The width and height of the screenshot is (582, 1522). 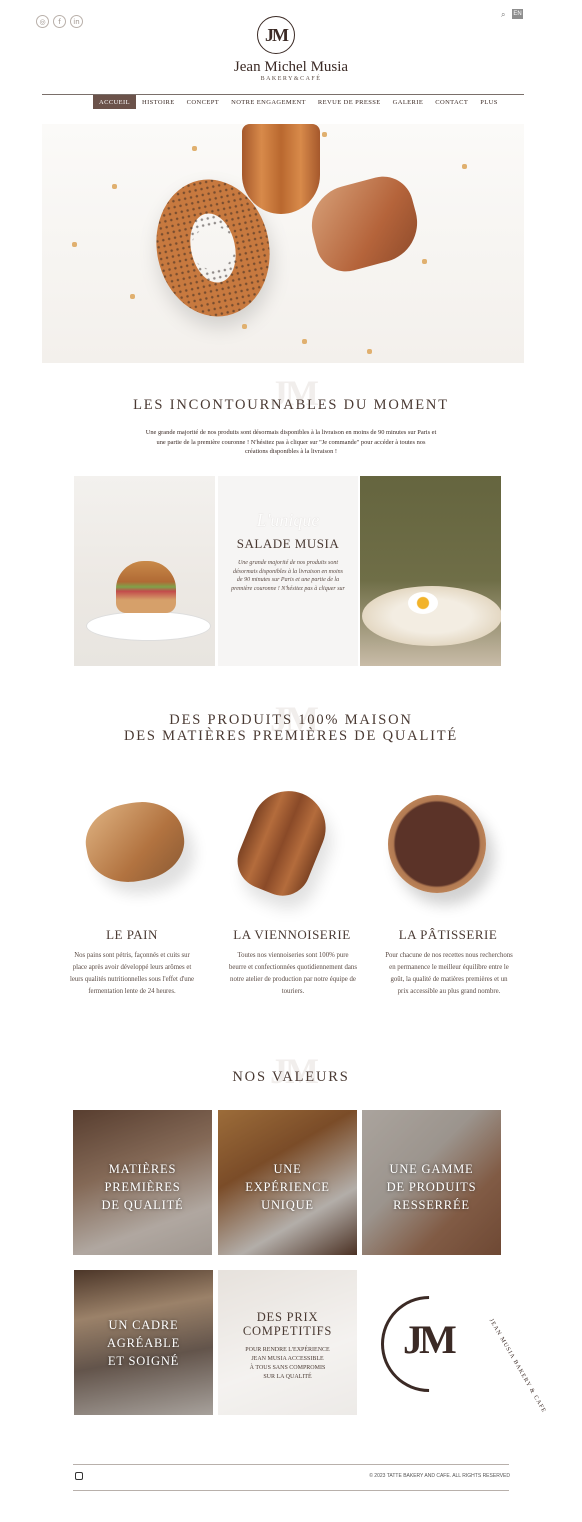 What do you see at coordinates (517, 1366) in the screenshot?
I see `logo-ring-text: JEAN MUSIA BAKERY & CAFE` at bounding box center [517, 1366].